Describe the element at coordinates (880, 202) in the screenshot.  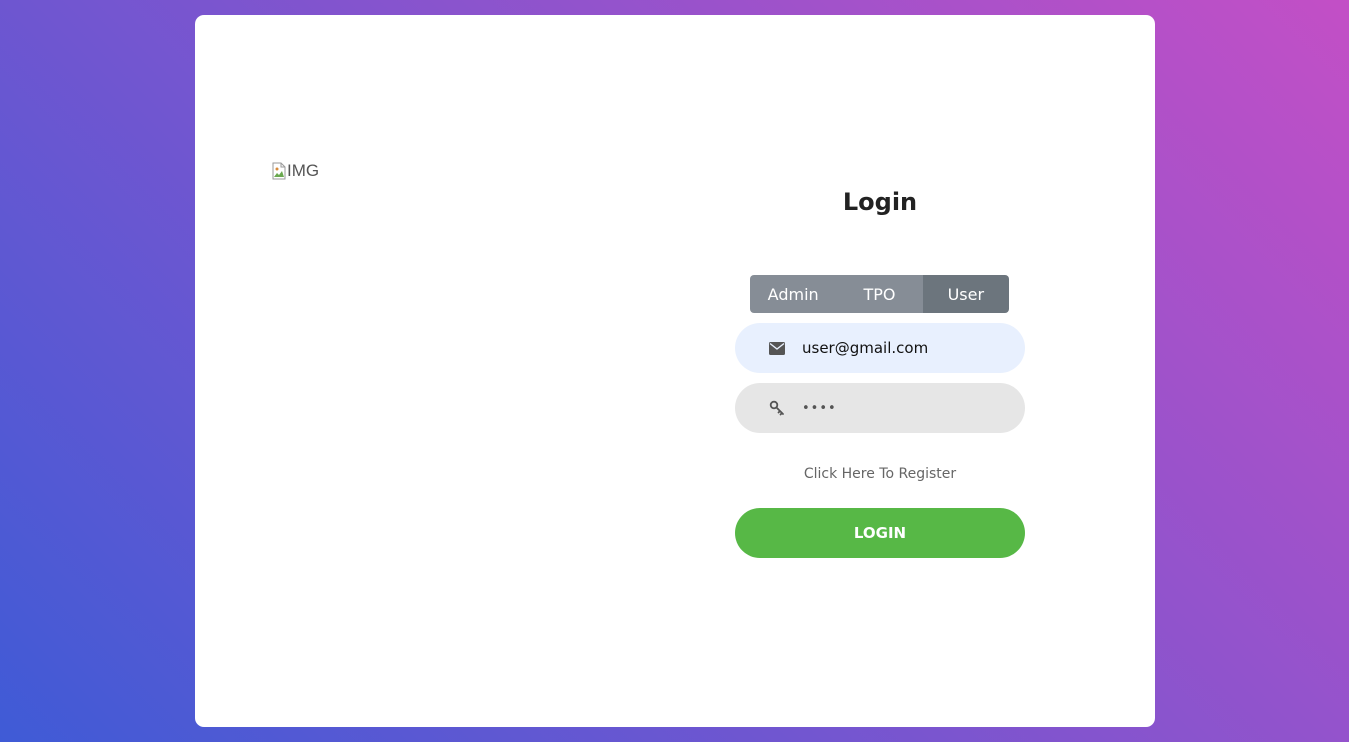
I see `page-title: Login` at that location.